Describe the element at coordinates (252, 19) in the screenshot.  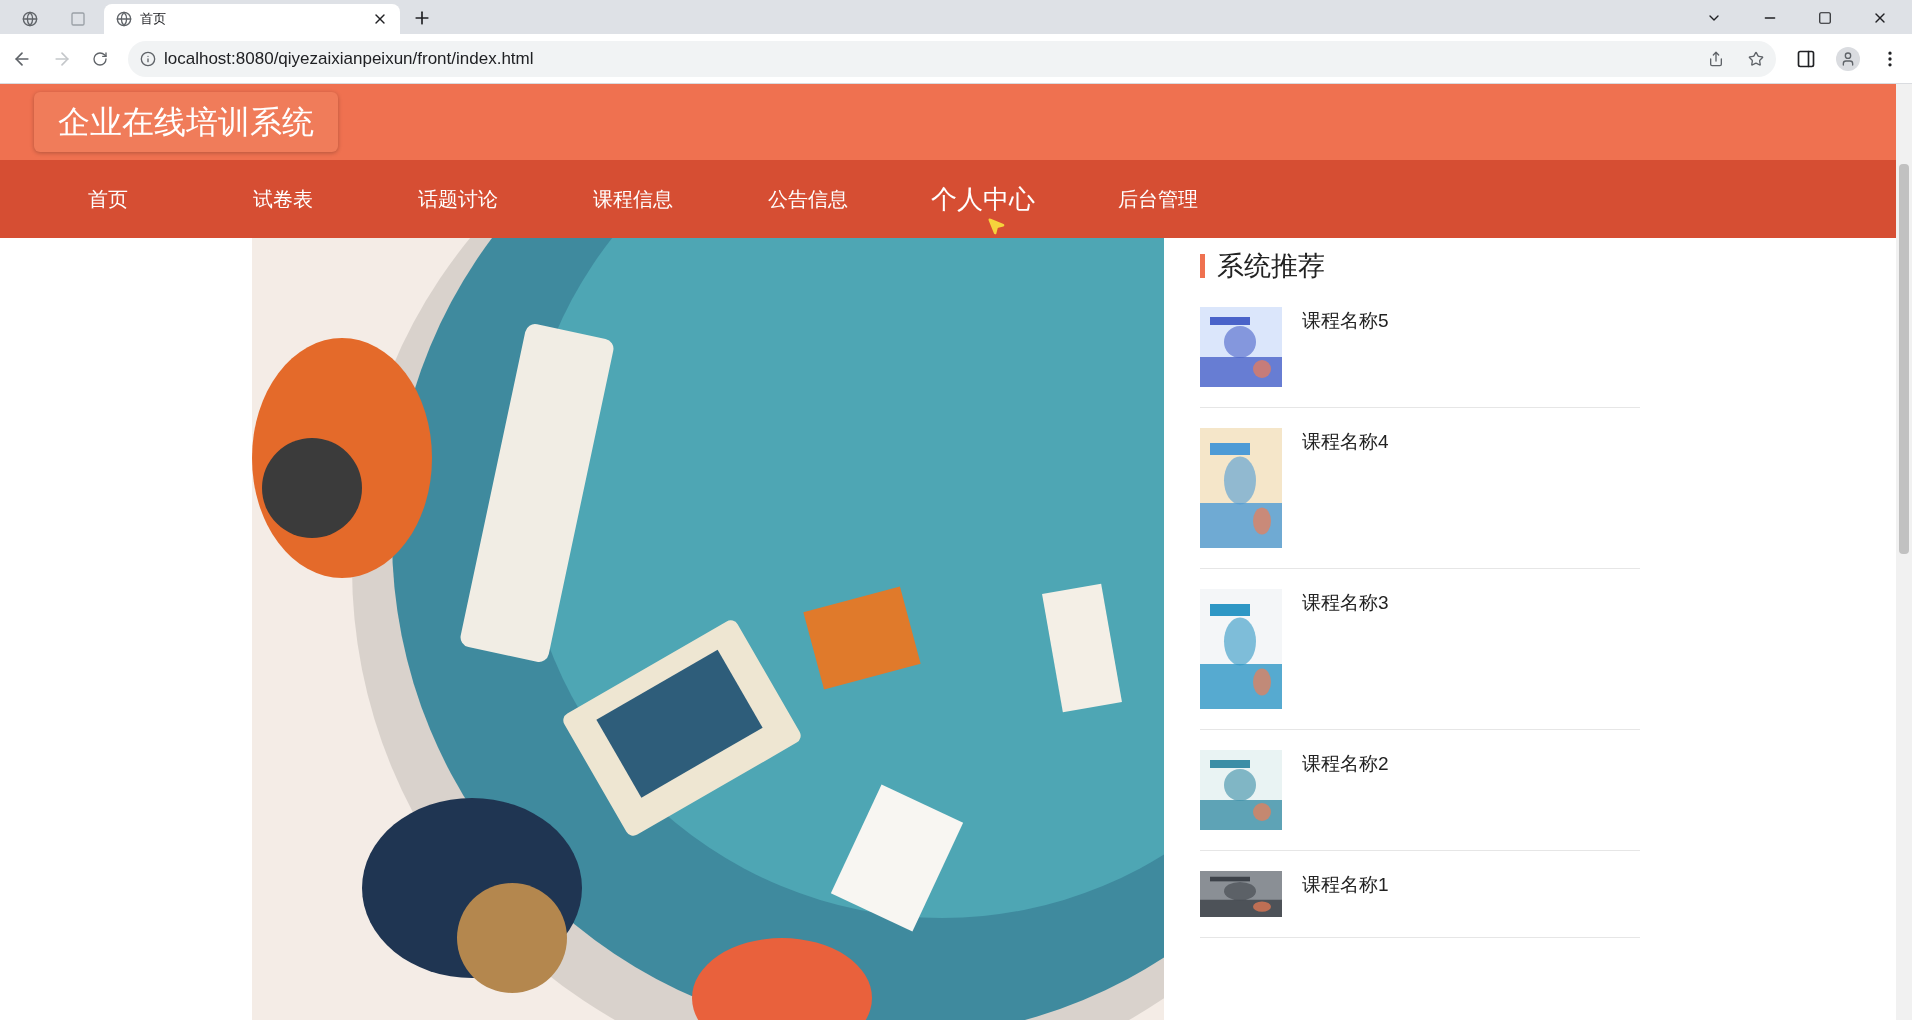
I see `browser-tab: 首页` at that location.